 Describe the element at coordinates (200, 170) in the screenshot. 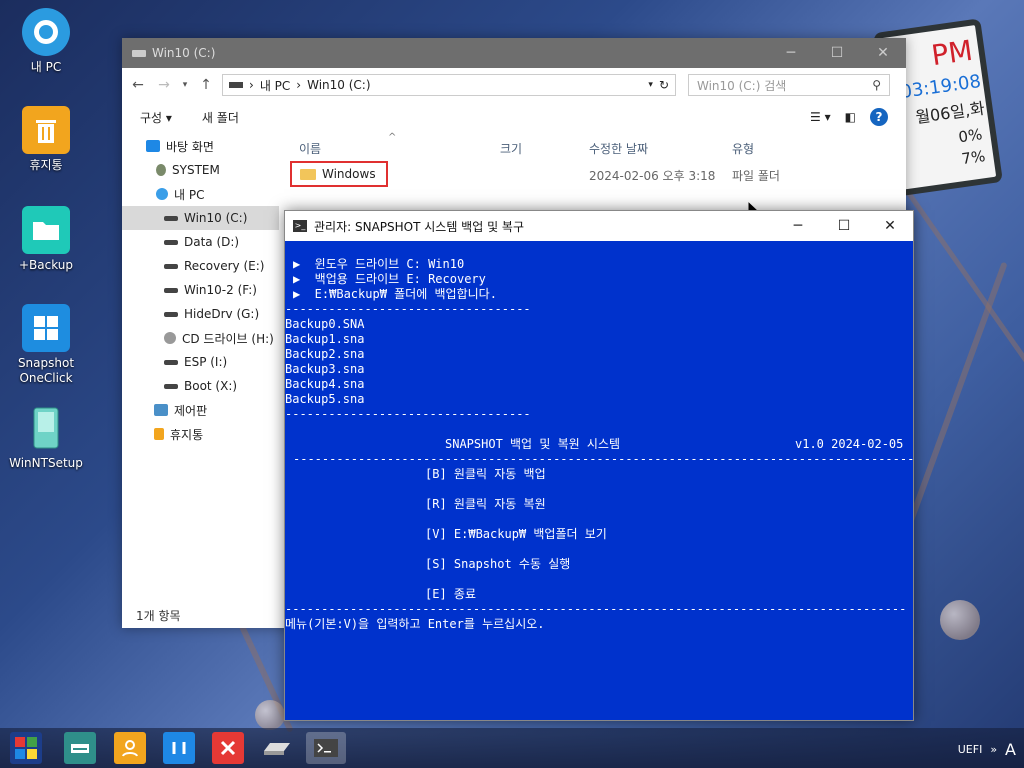

I see `nav-item-system: SYSTEM` at that location.